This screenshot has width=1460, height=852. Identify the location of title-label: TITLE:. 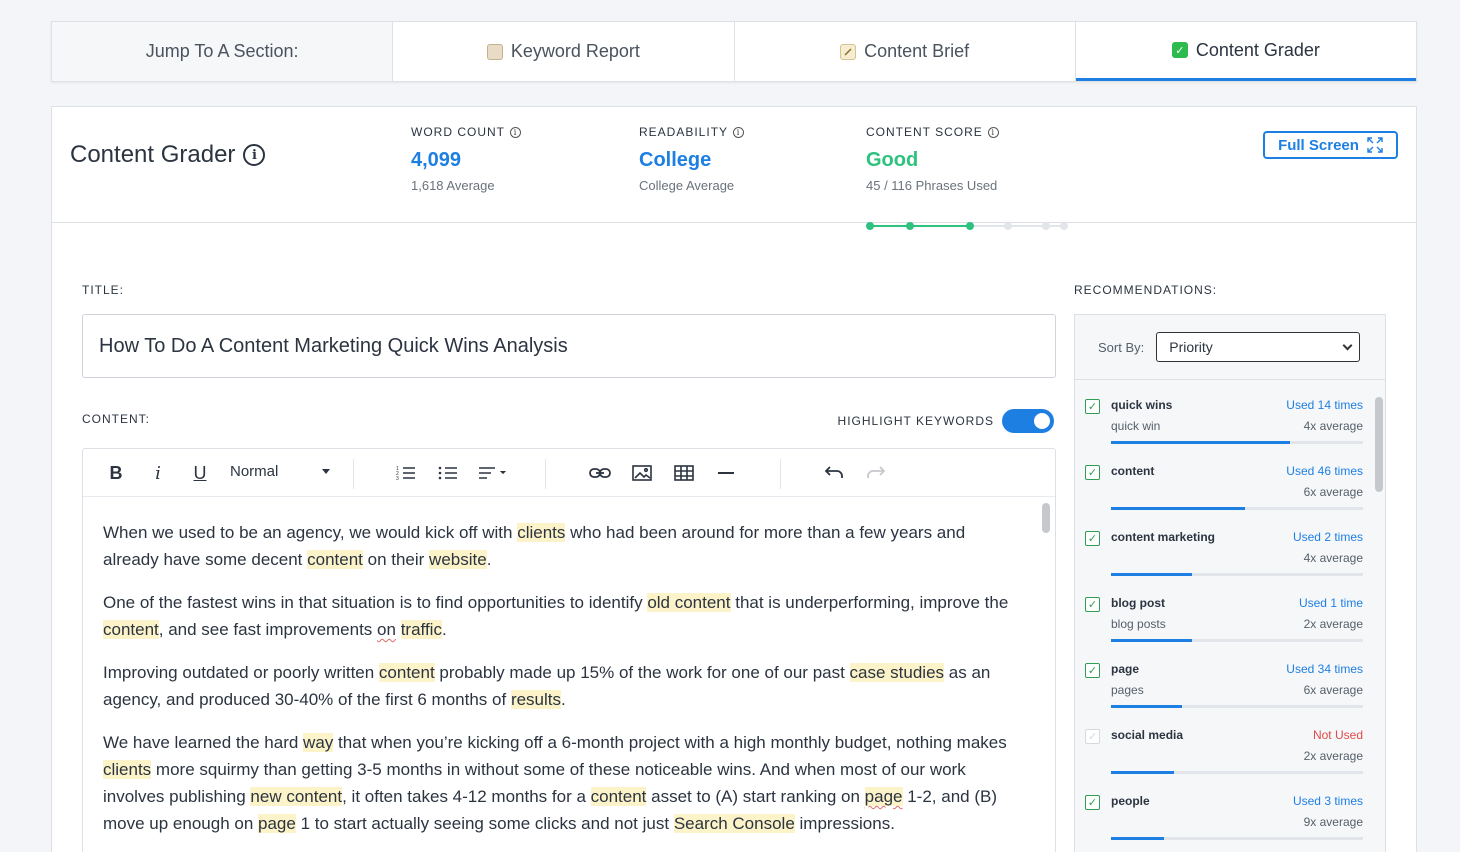
(103, 290).